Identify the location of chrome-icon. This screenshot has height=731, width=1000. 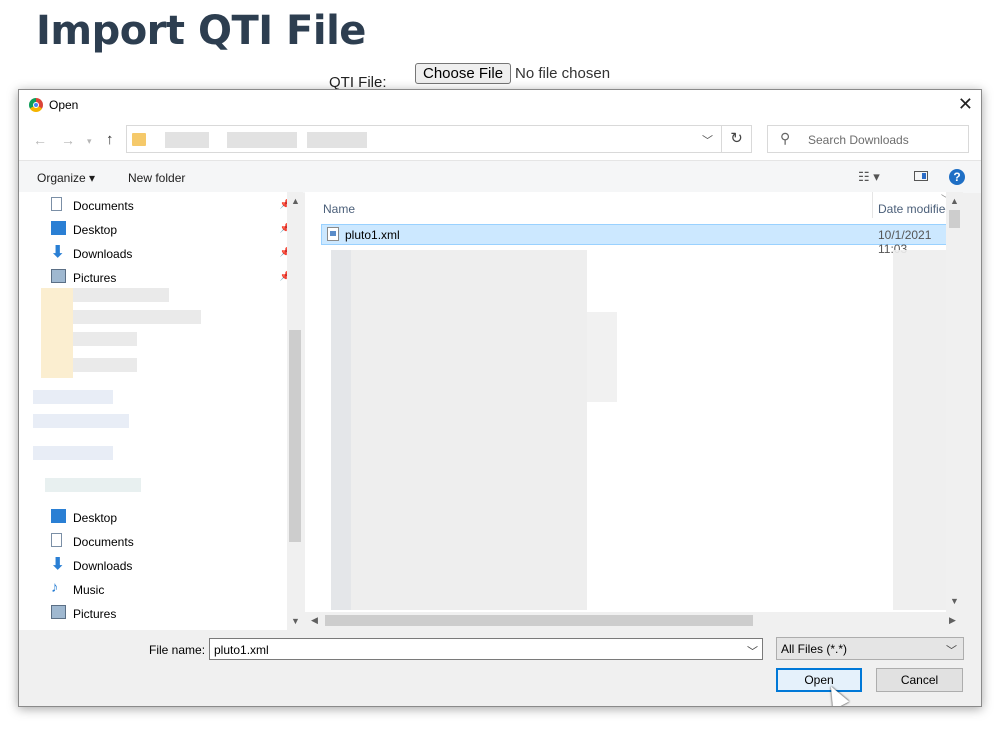
(36, 105).